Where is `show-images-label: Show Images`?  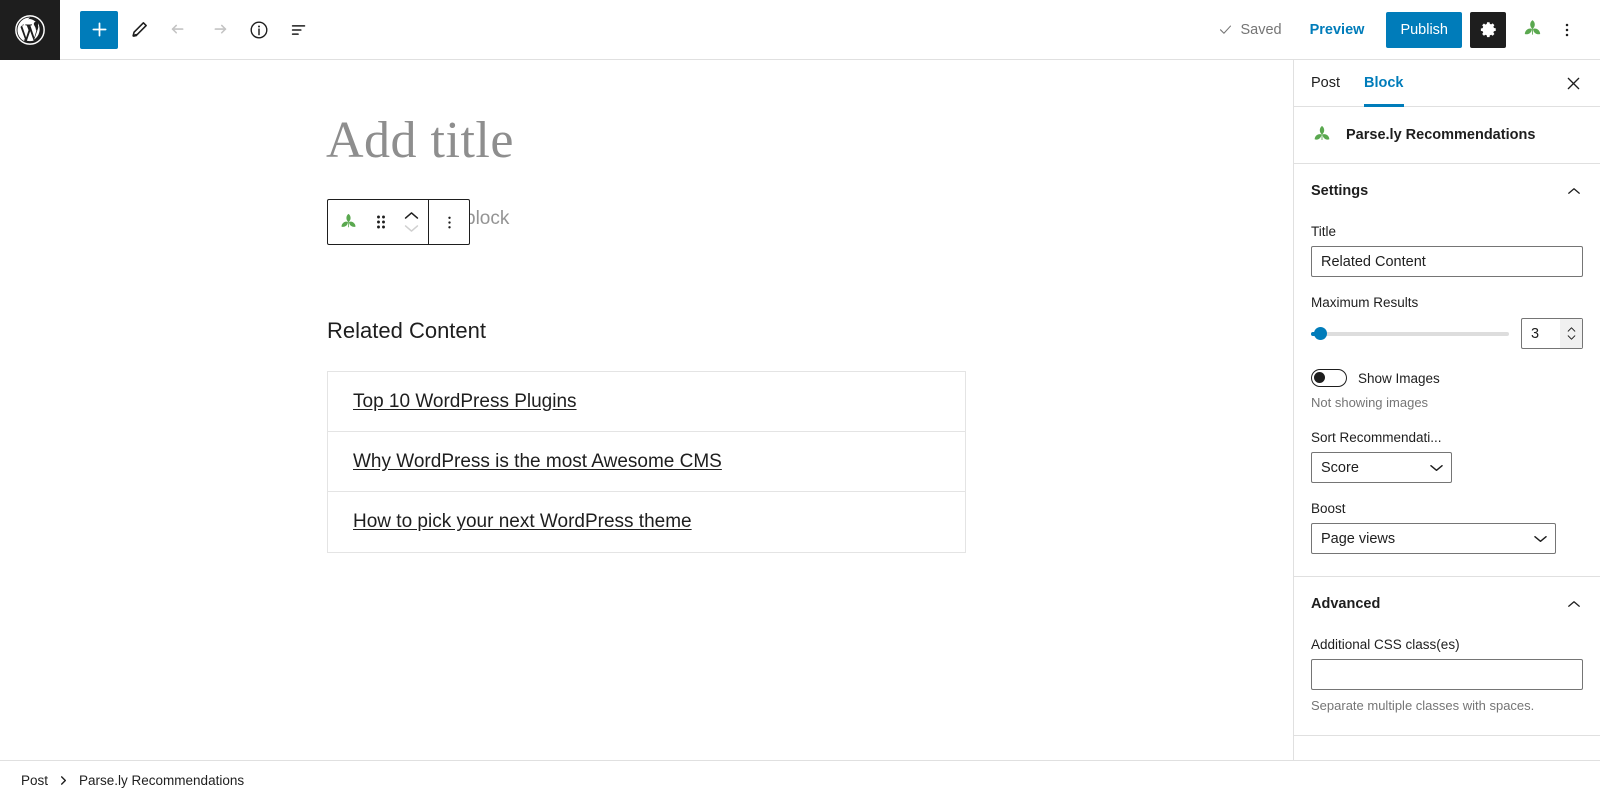
show-images-label: Show Images is located at coordinates (1399, 378).